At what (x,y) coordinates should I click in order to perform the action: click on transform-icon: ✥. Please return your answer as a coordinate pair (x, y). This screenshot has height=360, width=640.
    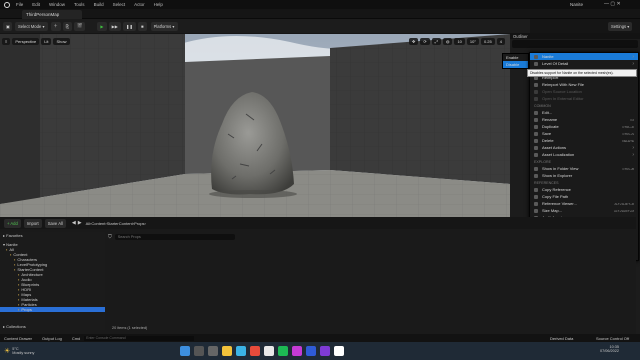
    Looking at the image, I should click on (414, 41).